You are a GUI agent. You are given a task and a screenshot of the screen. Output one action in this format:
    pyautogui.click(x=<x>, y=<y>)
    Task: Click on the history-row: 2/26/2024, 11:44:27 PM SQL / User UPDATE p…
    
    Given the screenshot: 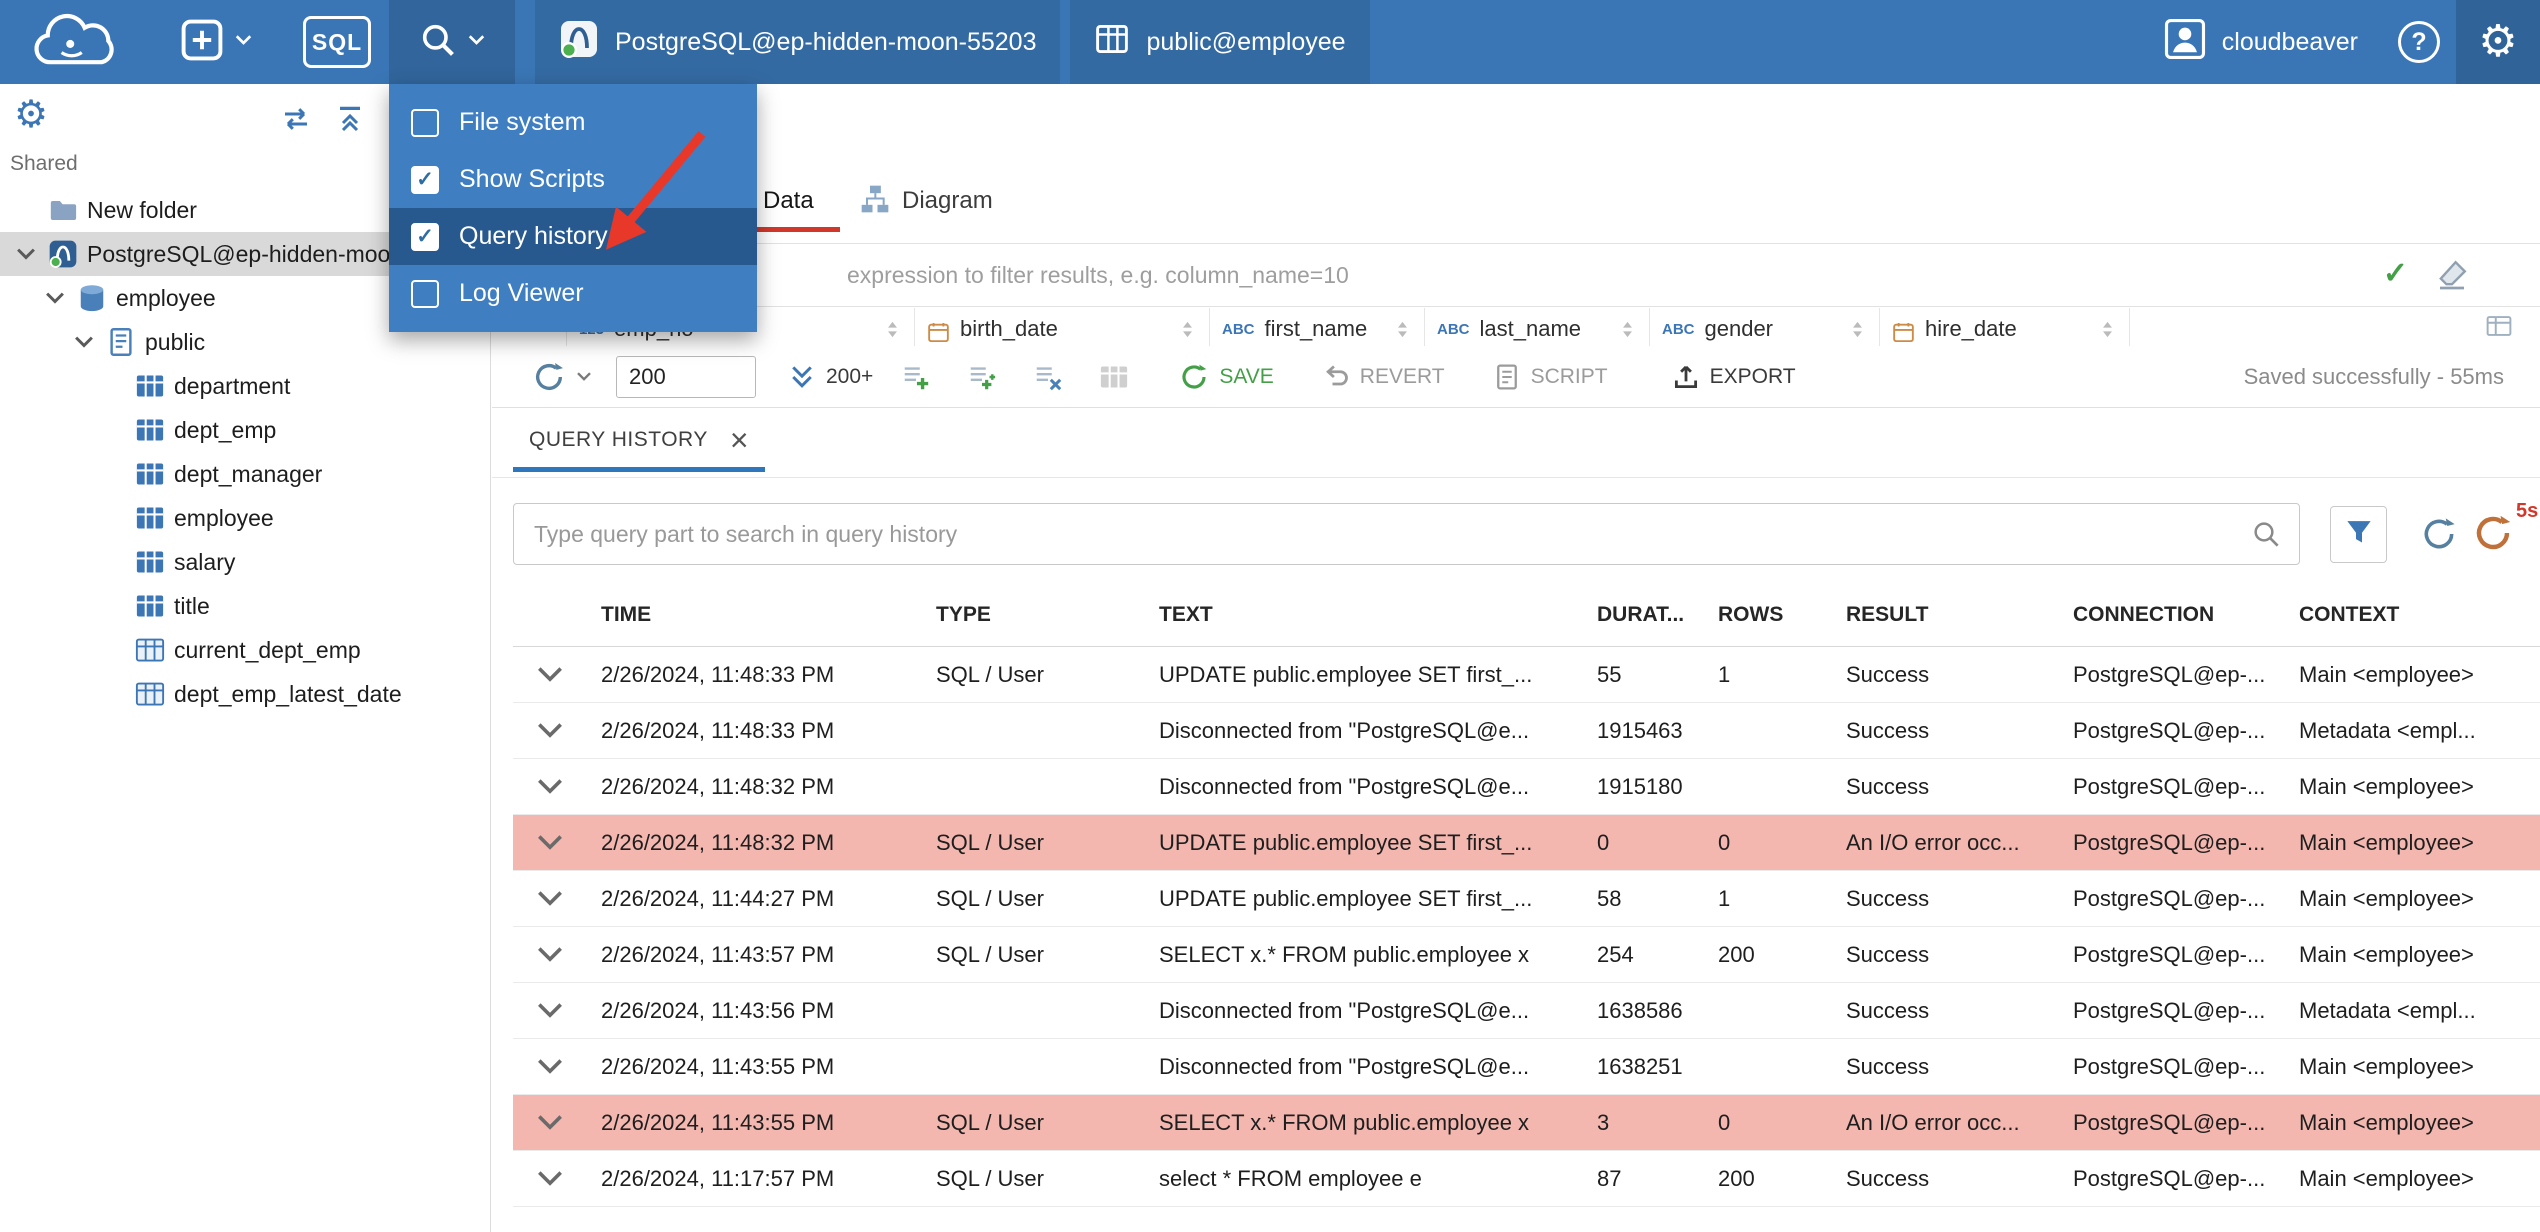 What is the action you would take?
    pyautogui.click(x=1526, y=899)
    